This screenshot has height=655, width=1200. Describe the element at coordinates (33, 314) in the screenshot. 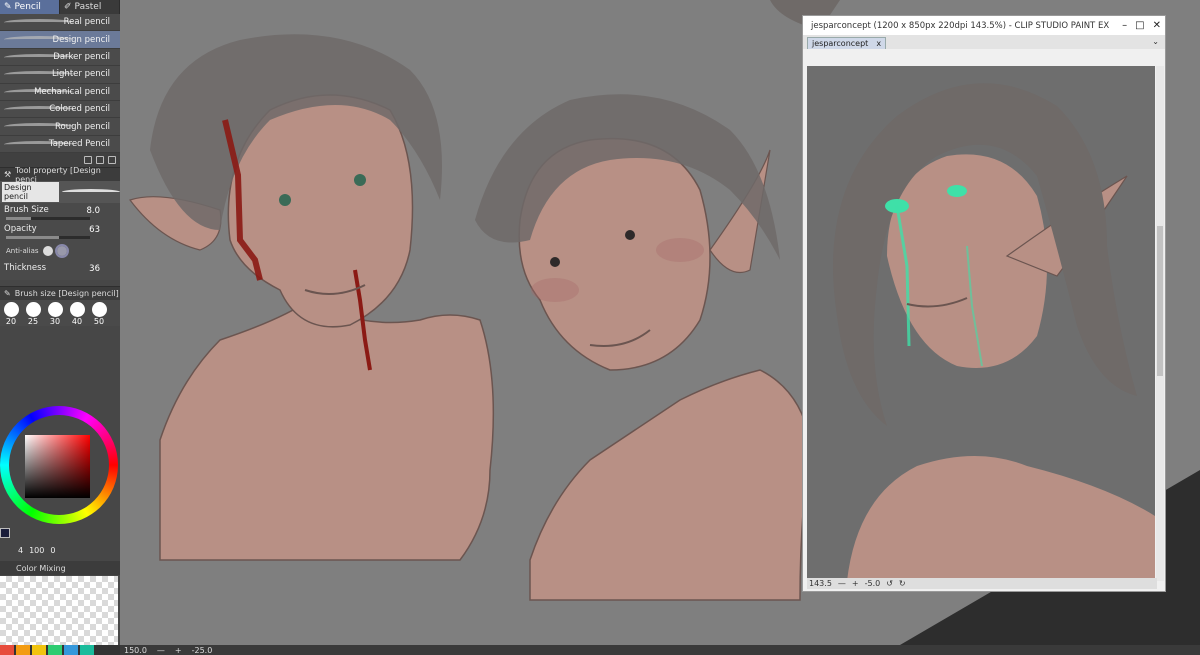

I see `brush-size-preset: 25` at that location.